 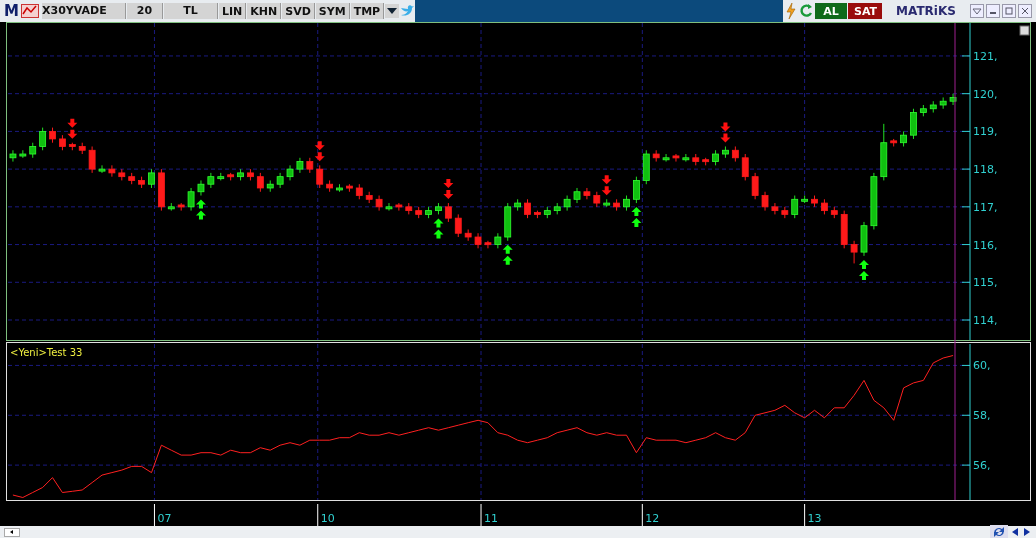 I want to click on axis-label: 56,, so click(x=982, y=466).